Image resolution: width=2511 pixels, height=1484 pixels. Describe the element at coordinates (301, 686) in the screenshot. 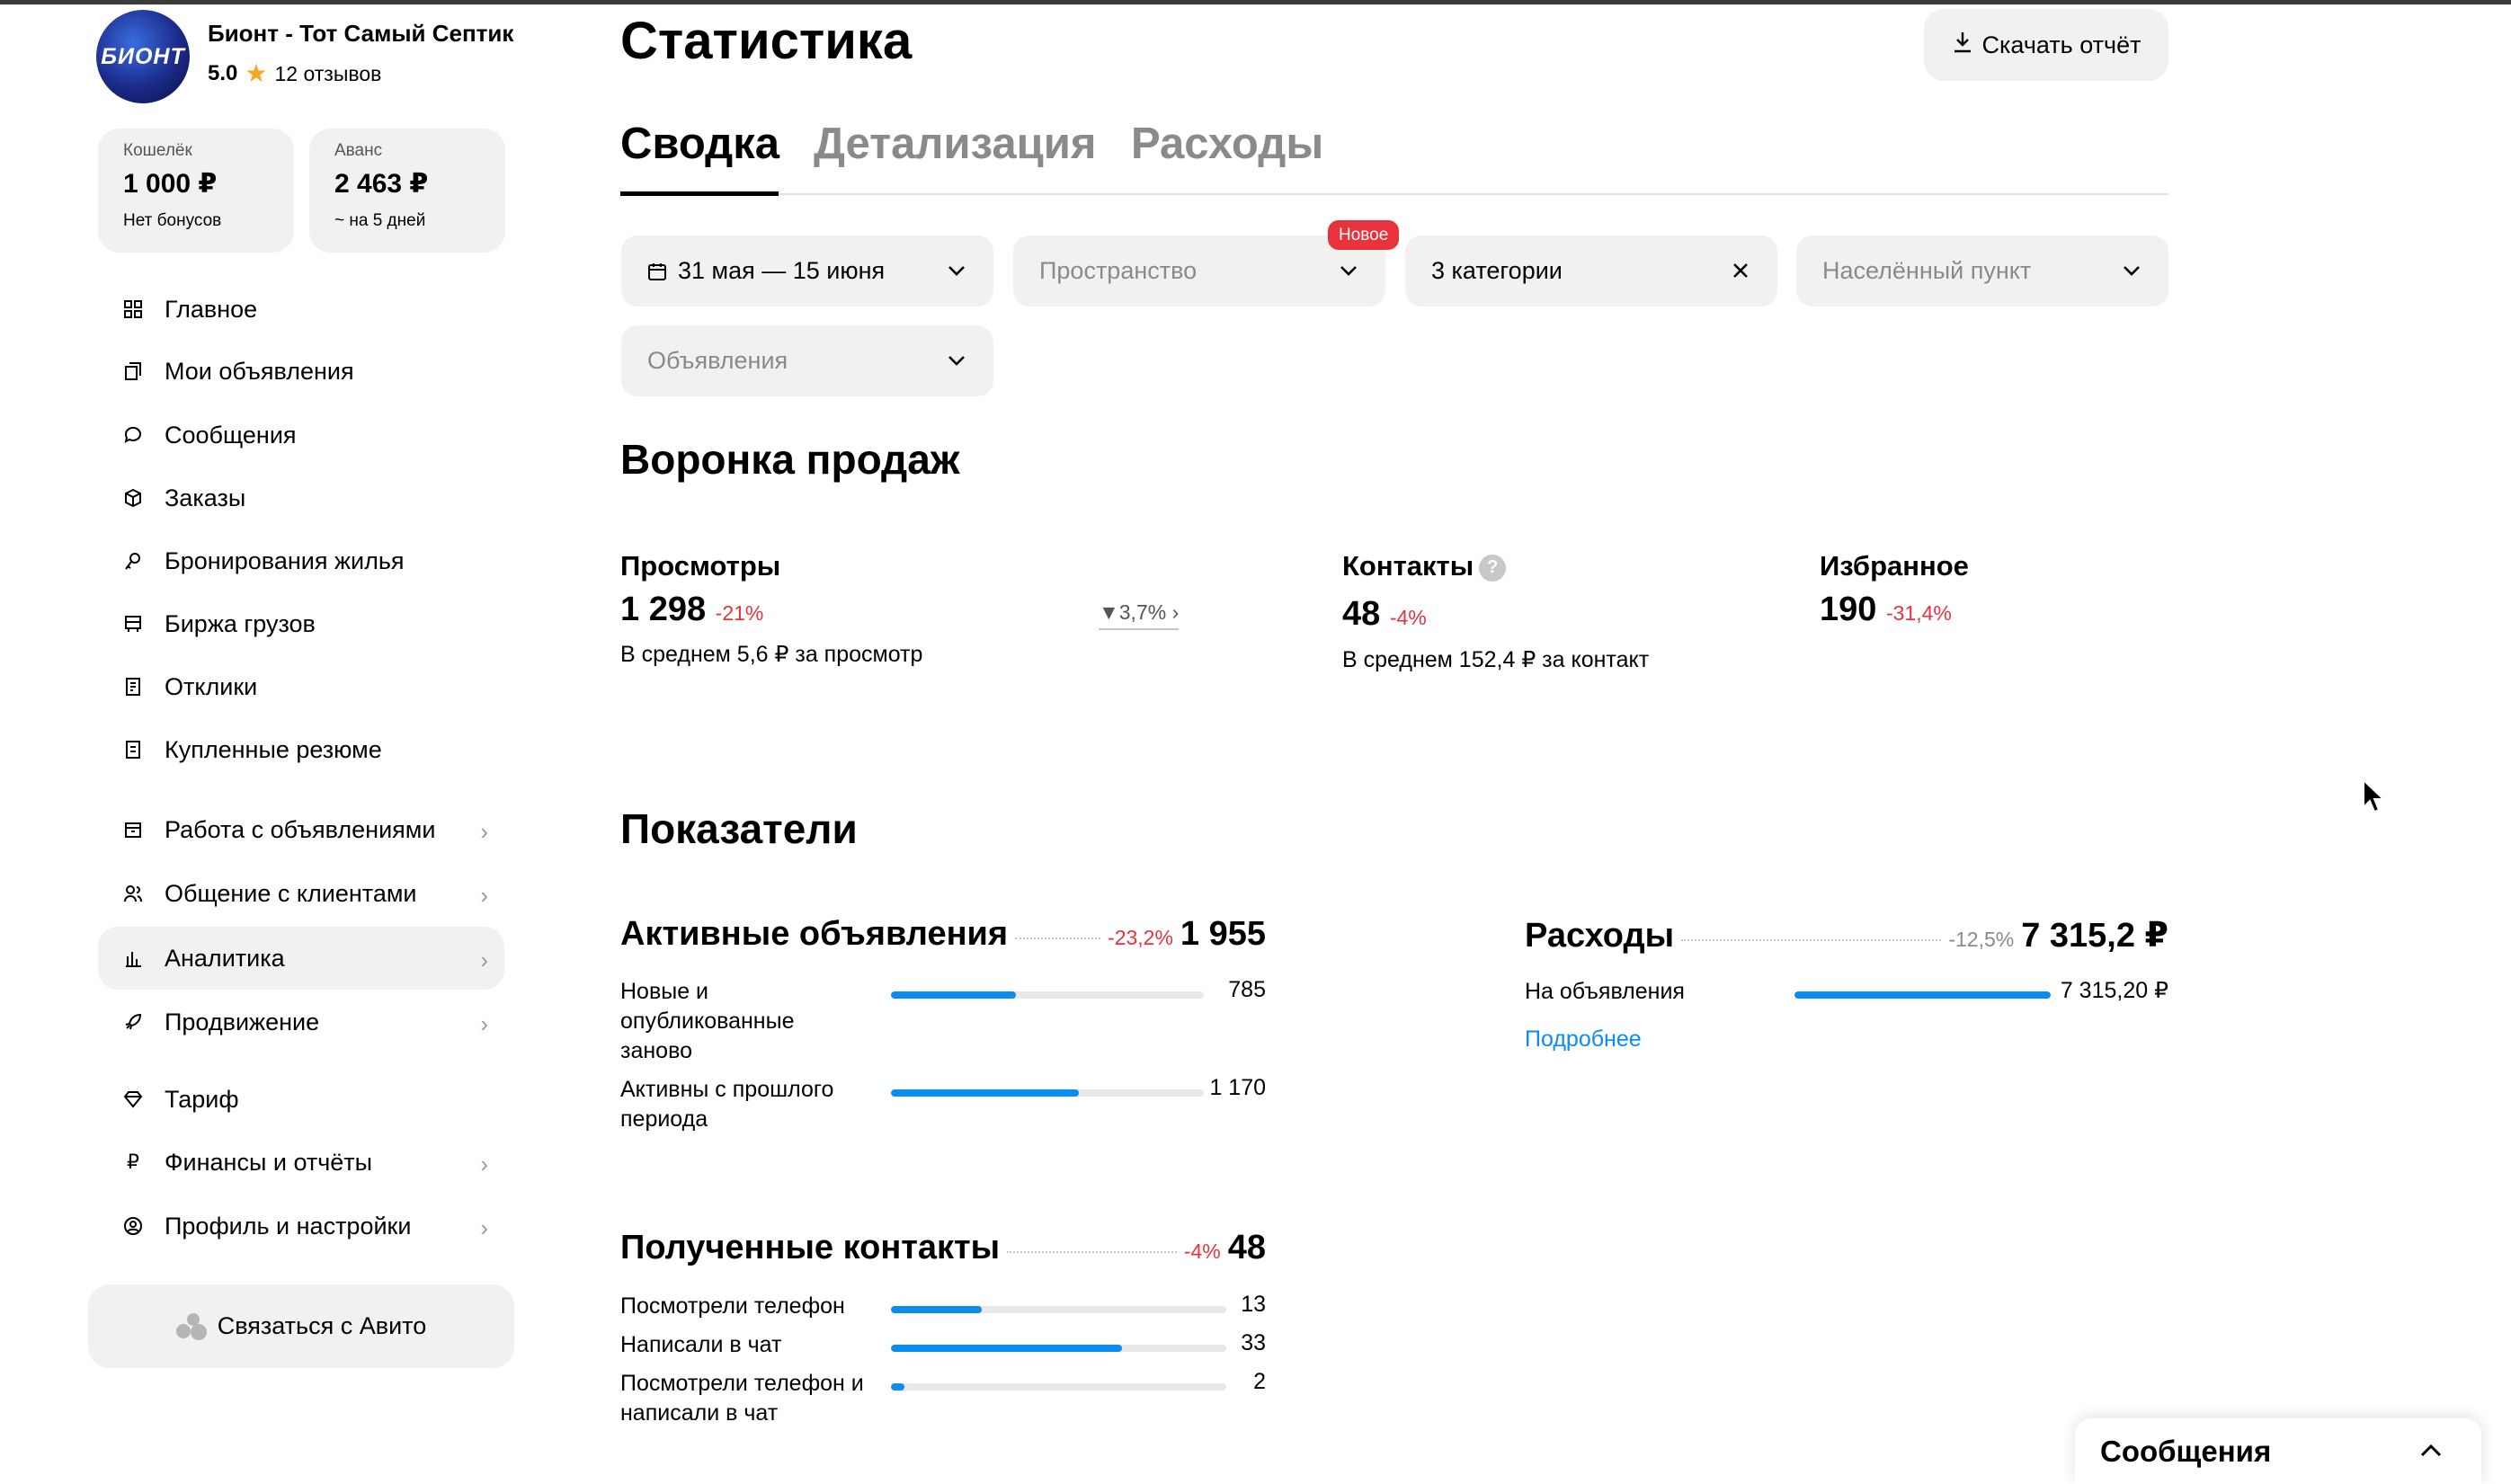

I see `sidebar-item-responses: Отклики` at that location.